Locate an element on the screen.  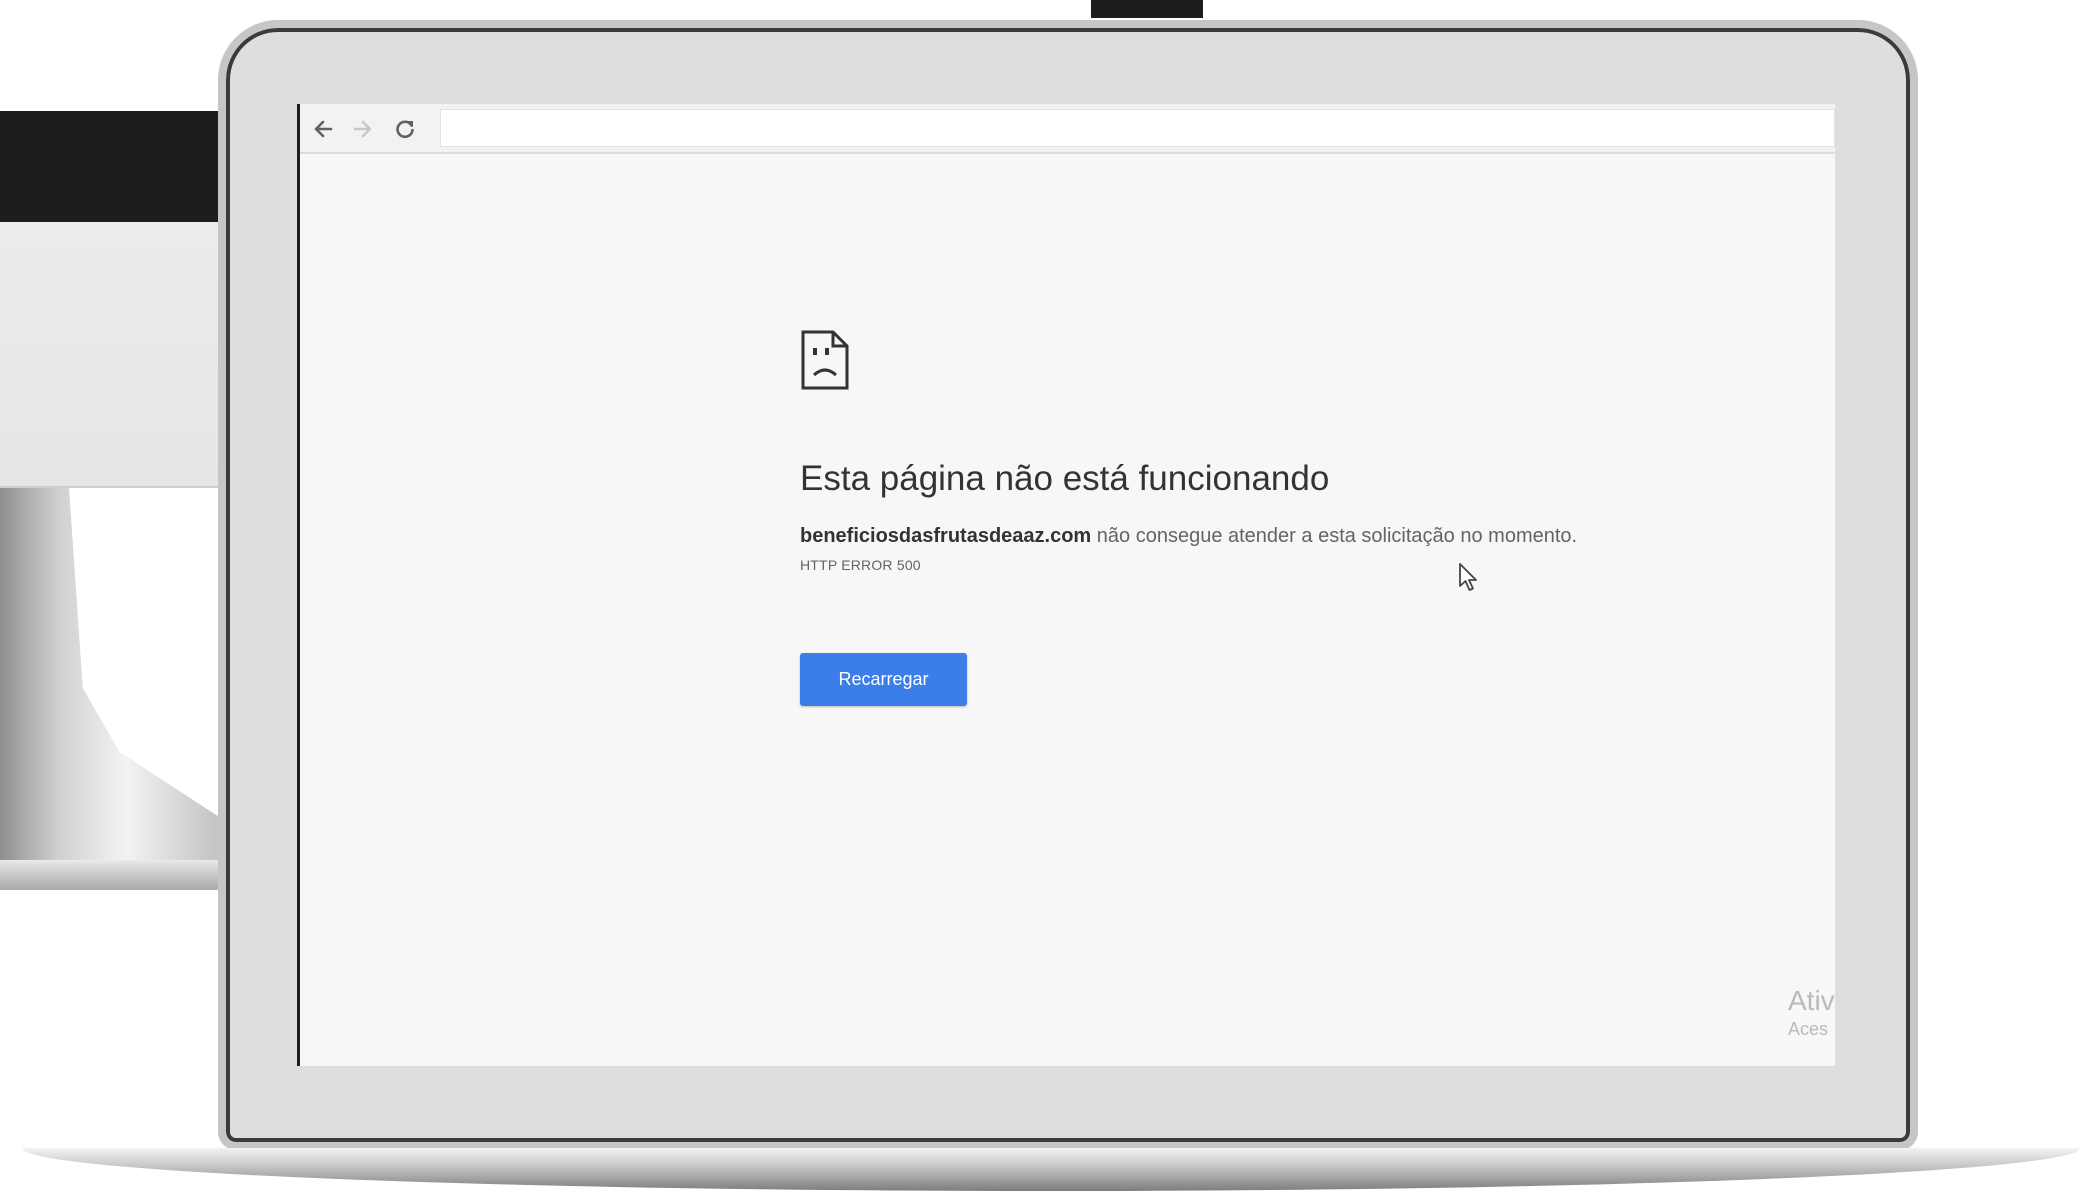
address-bar is located at coordinates (1137, 128).